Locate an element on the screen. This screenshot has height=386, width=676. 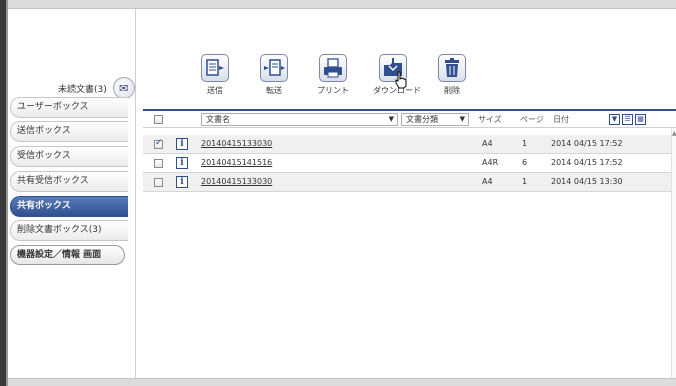
forward-button: 転送 is located at coordinates (274, 75).